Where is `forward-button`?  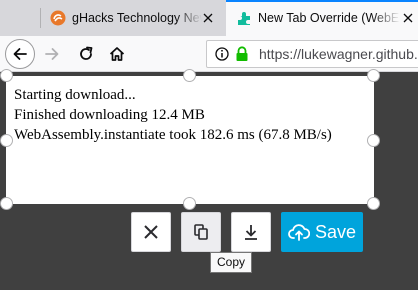
forward-button is located at coordinates (52, 54).